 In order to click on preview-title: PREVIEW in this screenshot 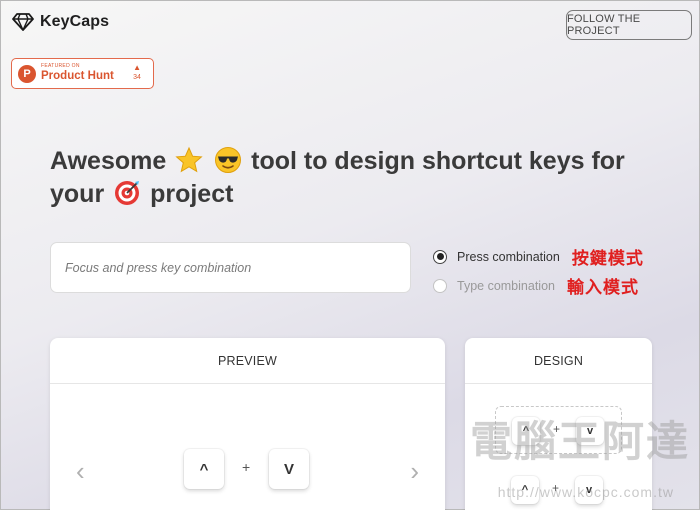, I will do `click(247, 361)`.